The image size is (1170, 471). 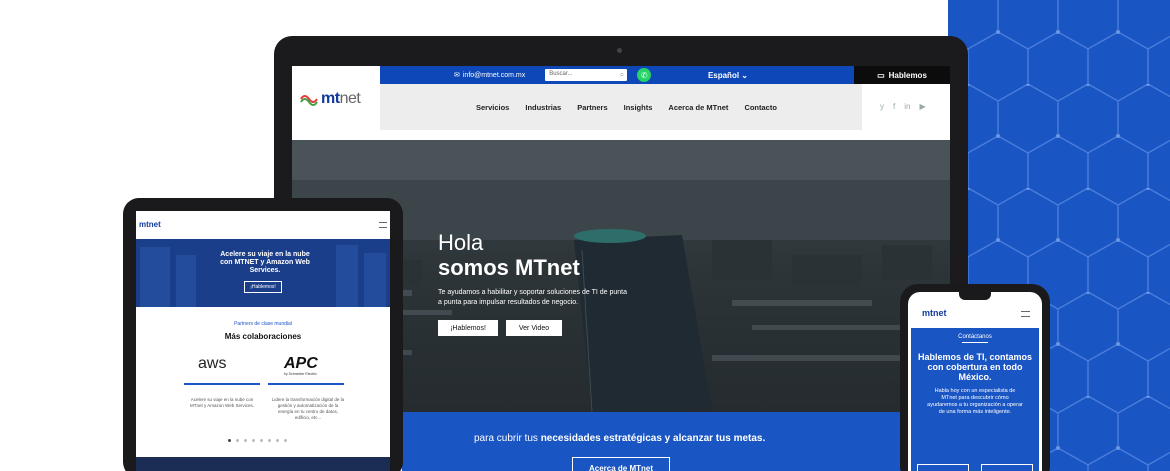 I want to click on tablet-subtitle: Partners de clase mundial, so click(x=263, y=324).